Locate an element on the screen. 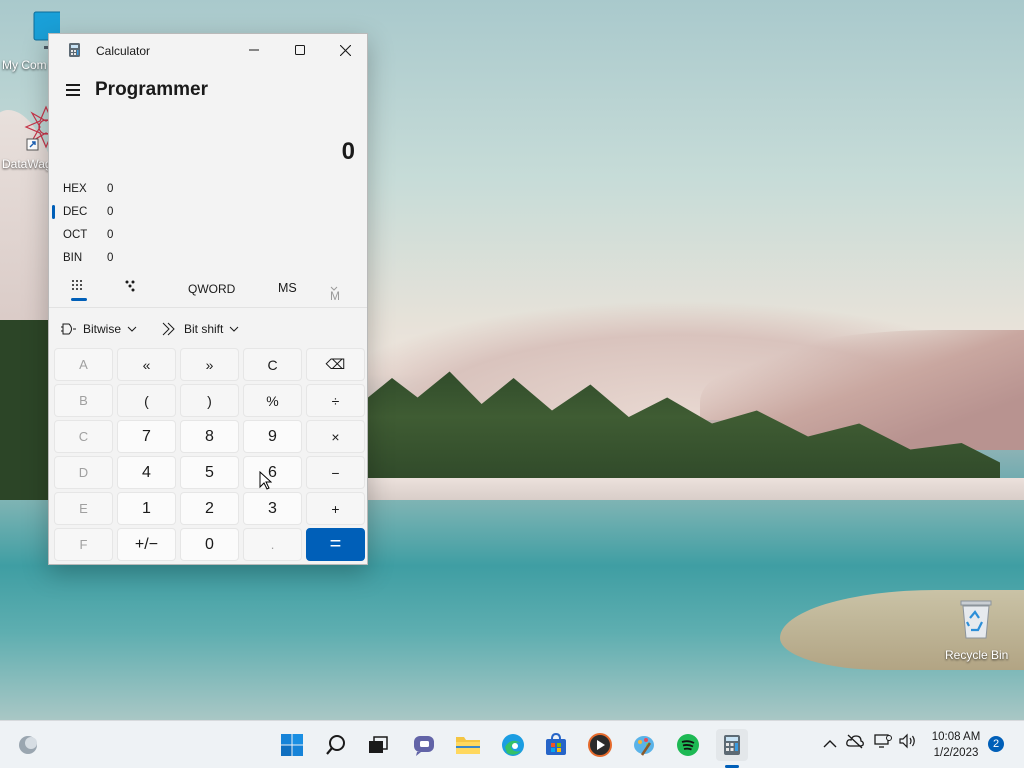 Image resolution: width=1024 pixels, height=768 pixels. desktop-icon-label: My Com is located at coordinates (24, 65).